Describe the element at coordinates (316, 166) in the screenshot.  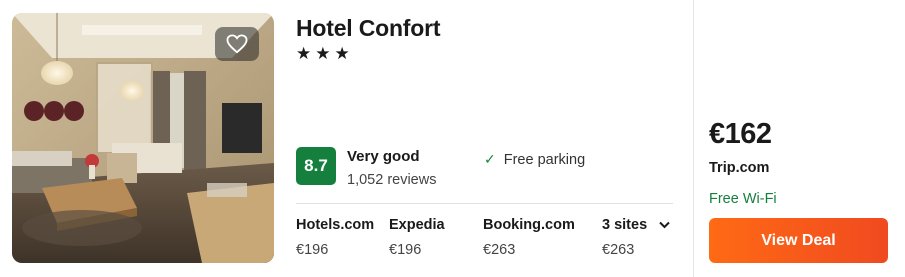
I see `rating-score-badge: 8.7` at that location.